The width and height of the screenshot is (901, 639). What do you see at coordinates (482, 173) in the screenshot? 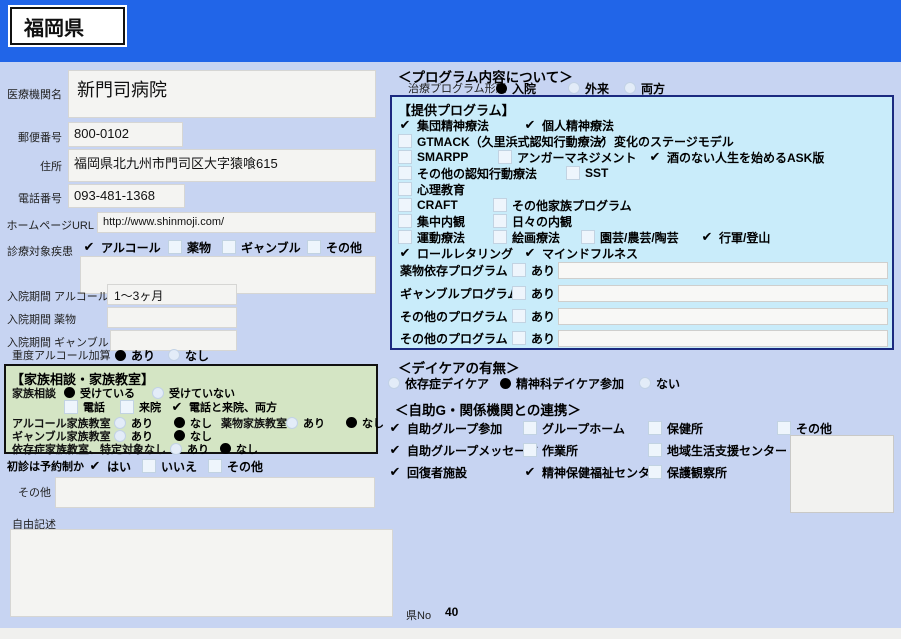
I see `program-other-cbt: その他の認知行動療法` at bounding box center [482, 173].